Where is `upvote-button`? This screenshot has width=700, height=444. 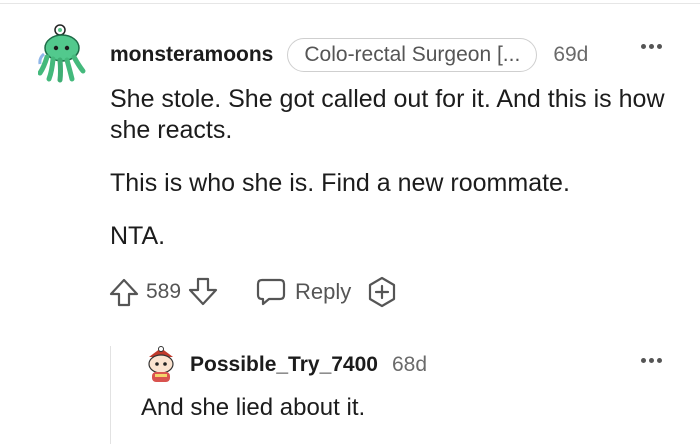
upvote-button is located at coordinates (124, 292).